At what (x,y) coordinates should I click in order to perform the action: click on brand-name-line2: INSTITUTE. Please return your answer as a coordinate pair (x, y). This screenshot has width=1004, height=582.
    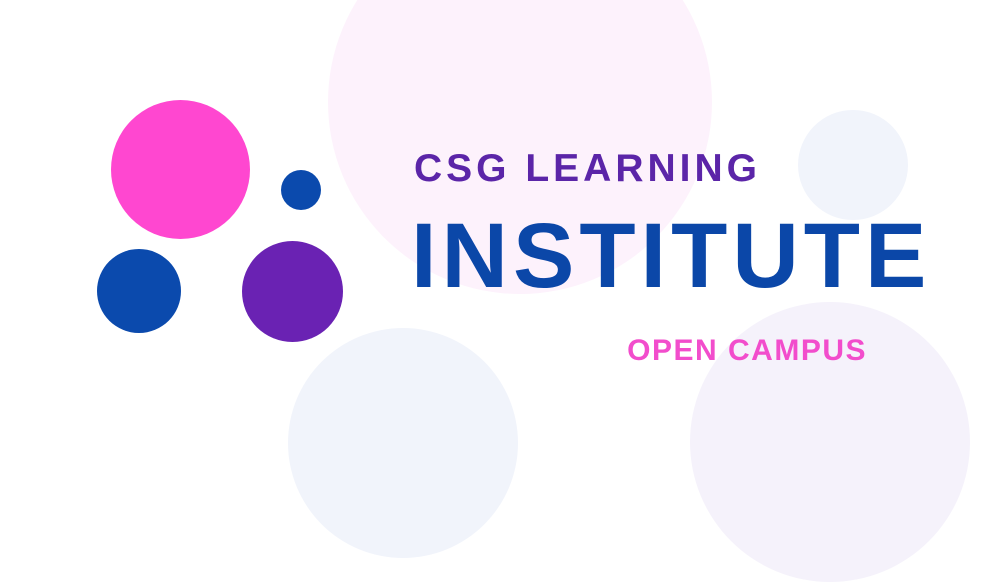
    Looking at the image, I should click on (671, 256).